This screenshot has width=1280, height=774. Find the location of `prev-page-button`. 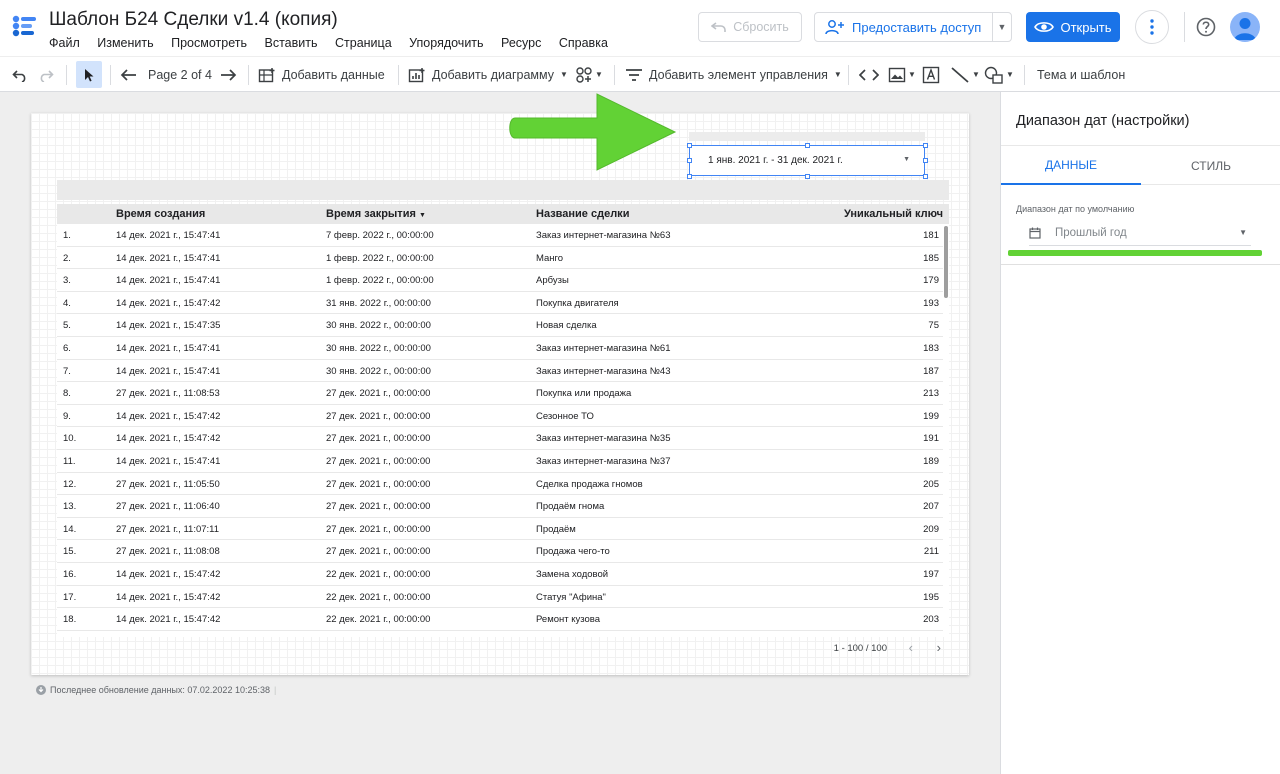

prev-page-button is located at coordinates (129, 74).